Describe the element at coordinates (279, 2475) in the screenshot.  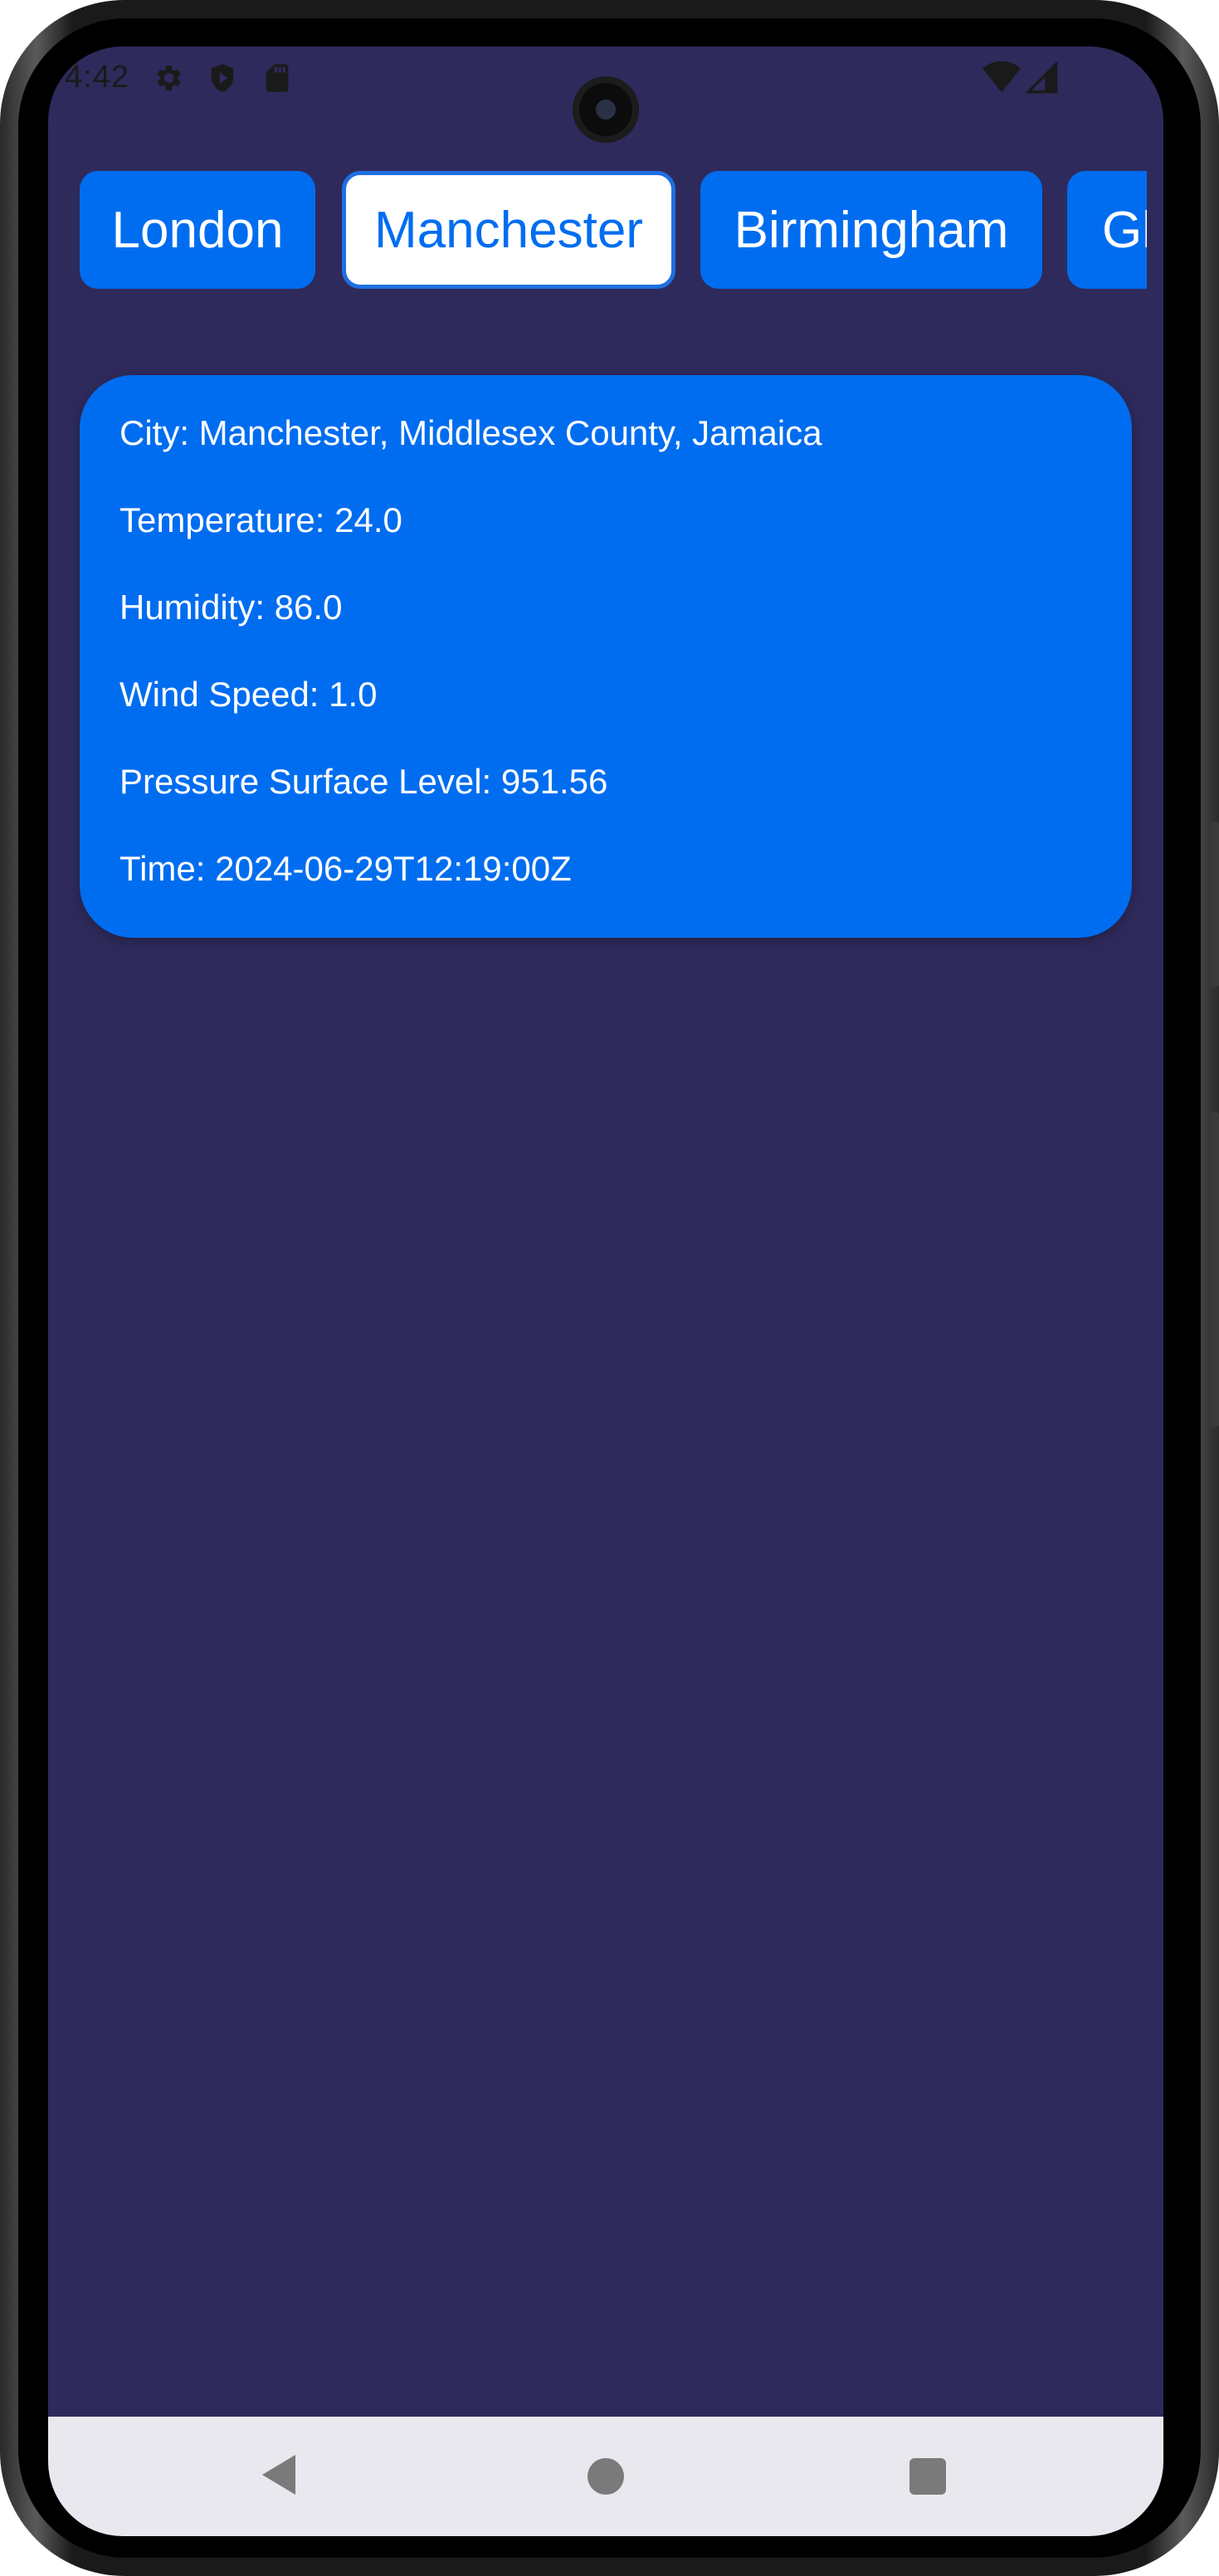
I see `back-icon` at that location.